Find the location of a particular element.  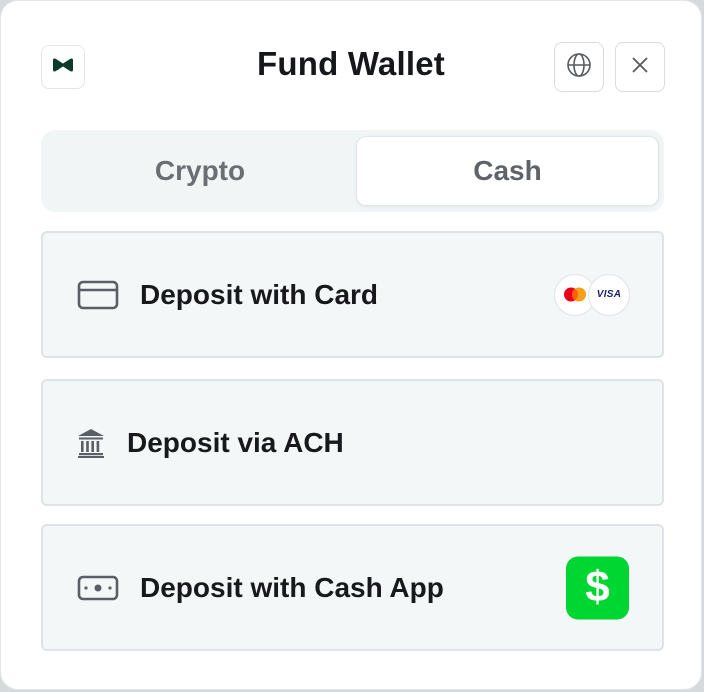

globe-icon is located at coordinates (579, 67).